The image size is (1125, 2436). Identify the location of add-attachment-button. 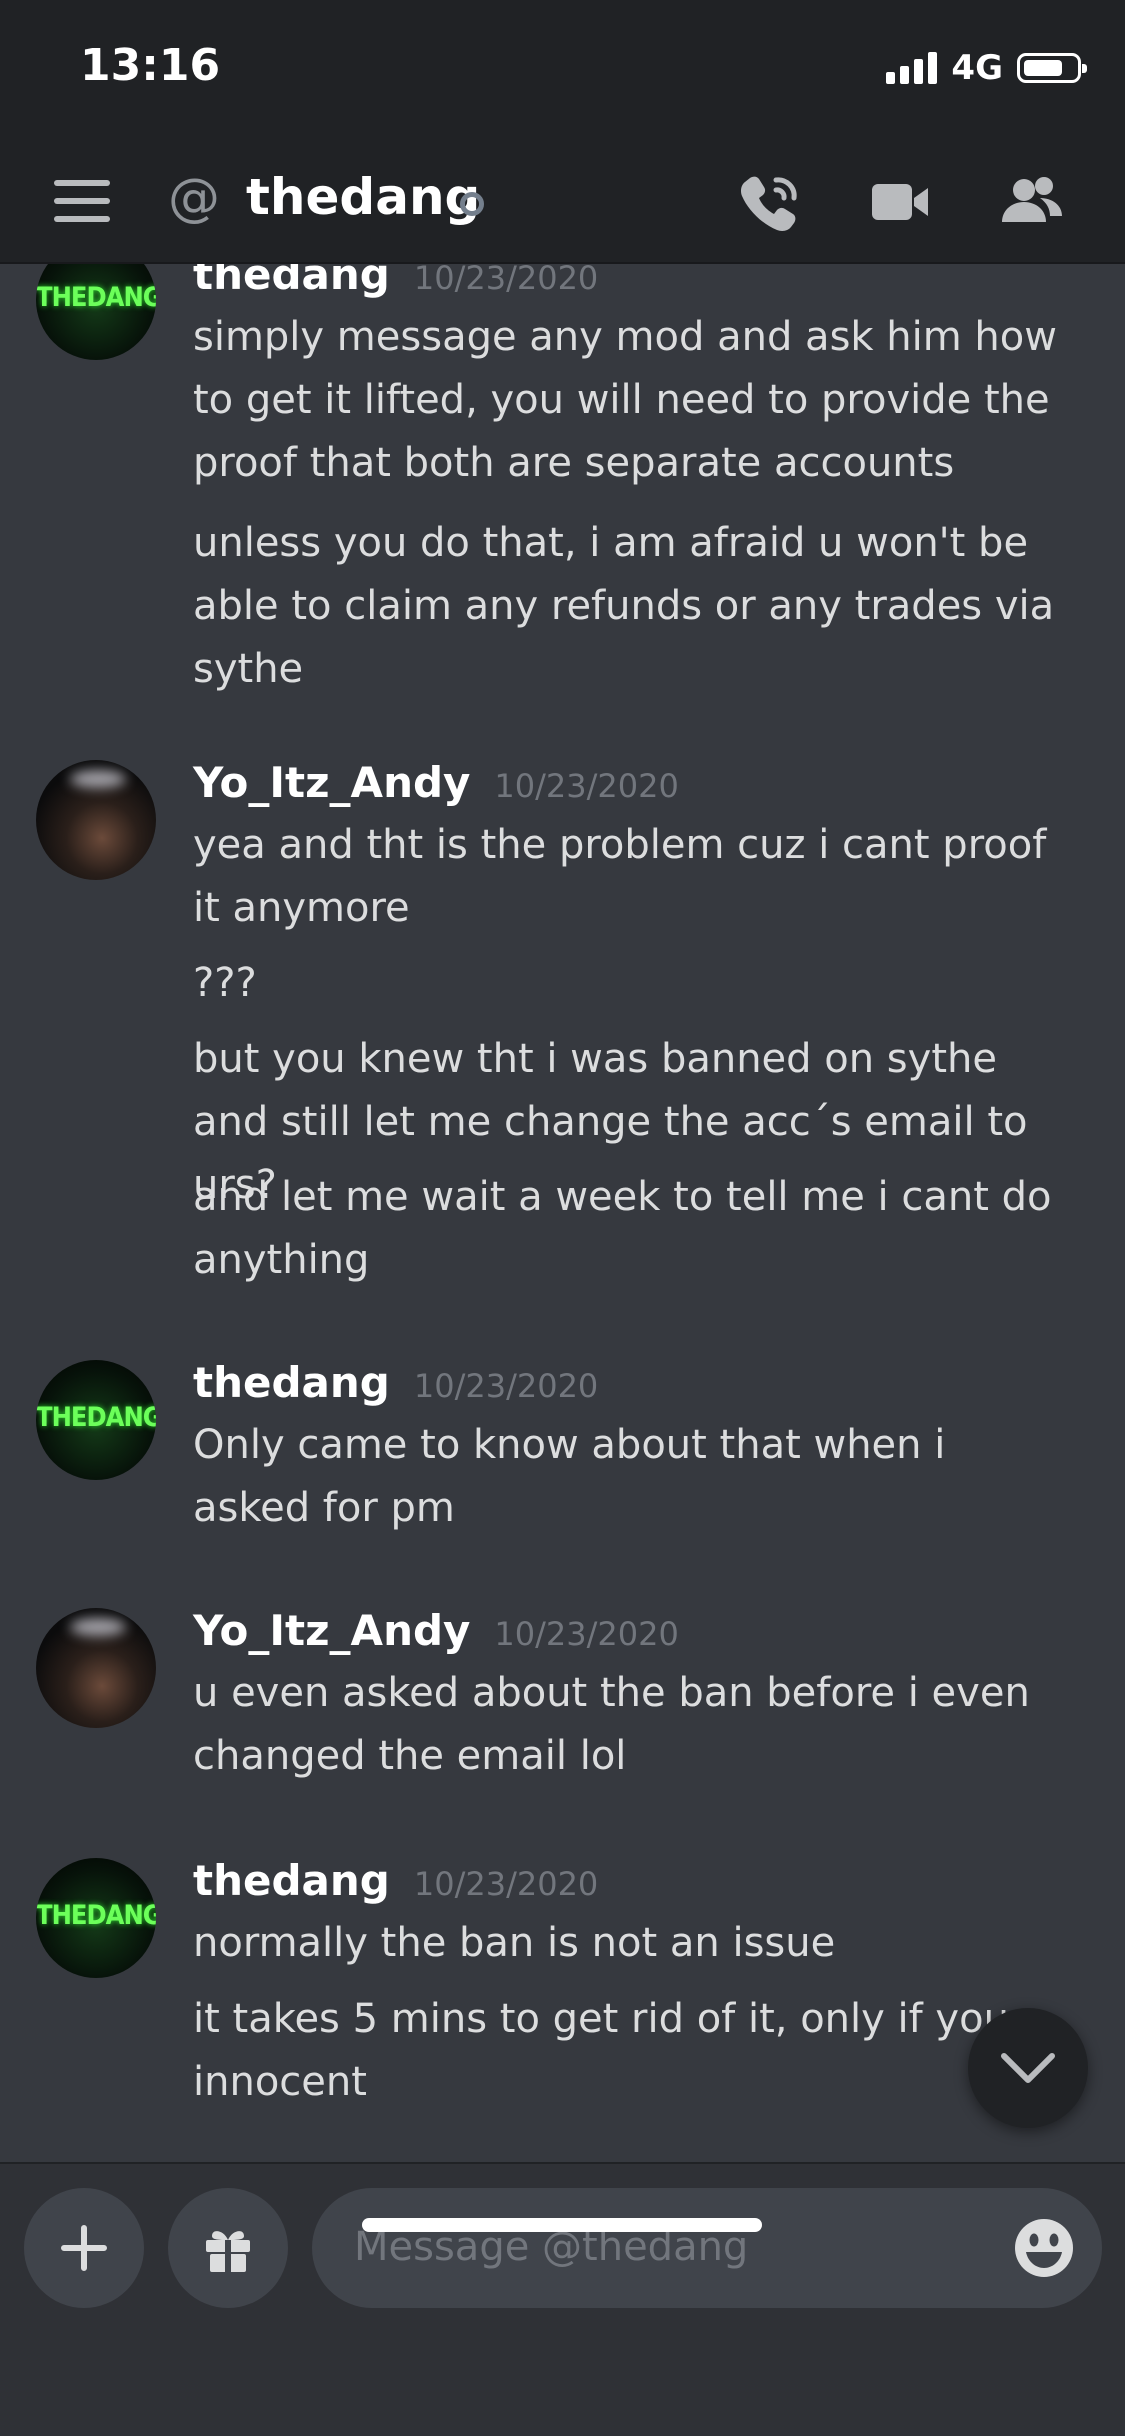
(84, 2248).